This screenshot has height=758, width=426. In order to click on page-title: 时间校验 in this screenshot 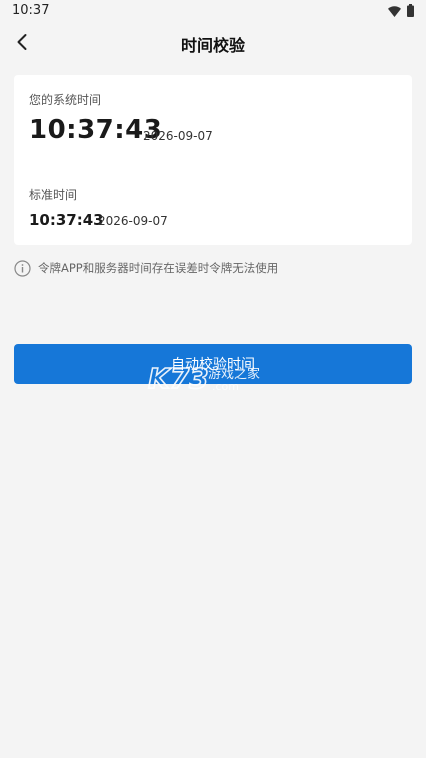, I will do `click(212, 45)`.